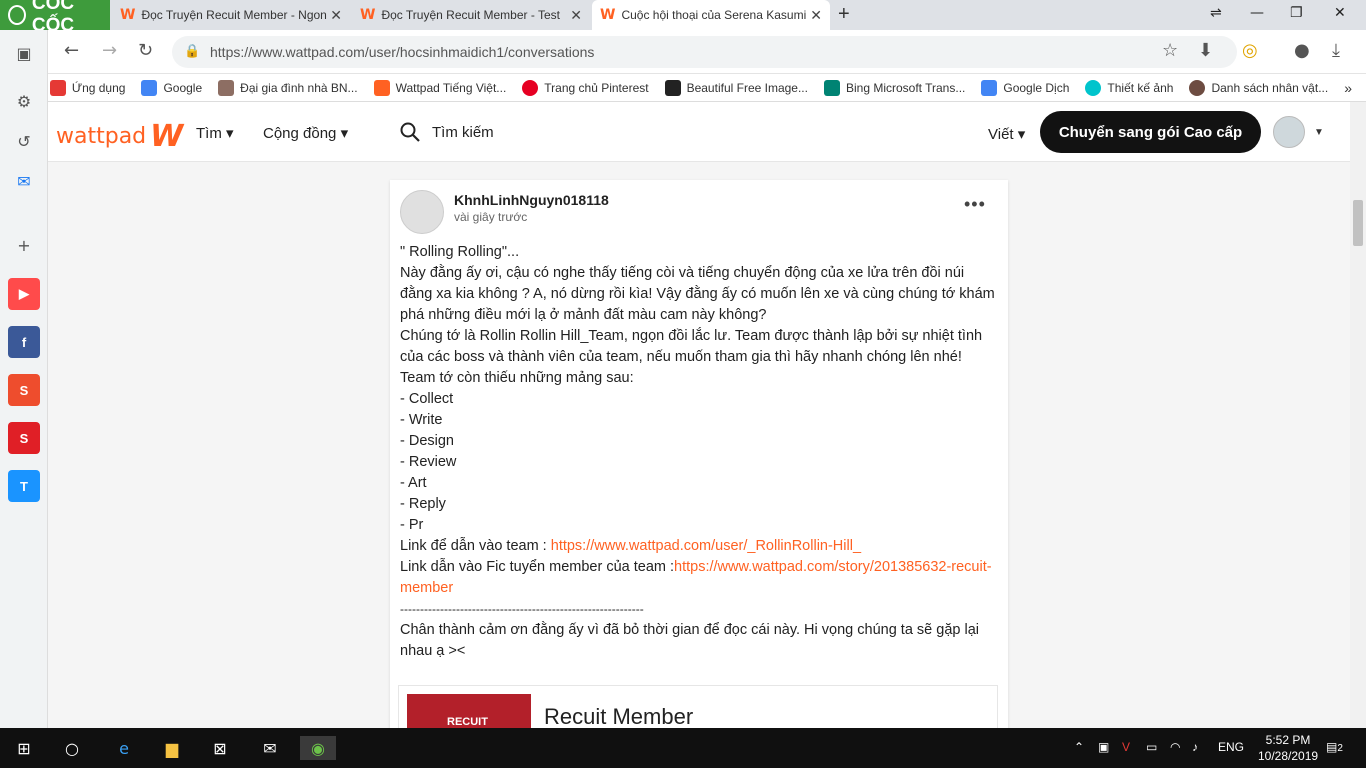 The height and width of the screenshot is (768, 1366). I want to click on tab-2: W Đọc Truyện Recuit Member - Test ✕, so click(471, 15).